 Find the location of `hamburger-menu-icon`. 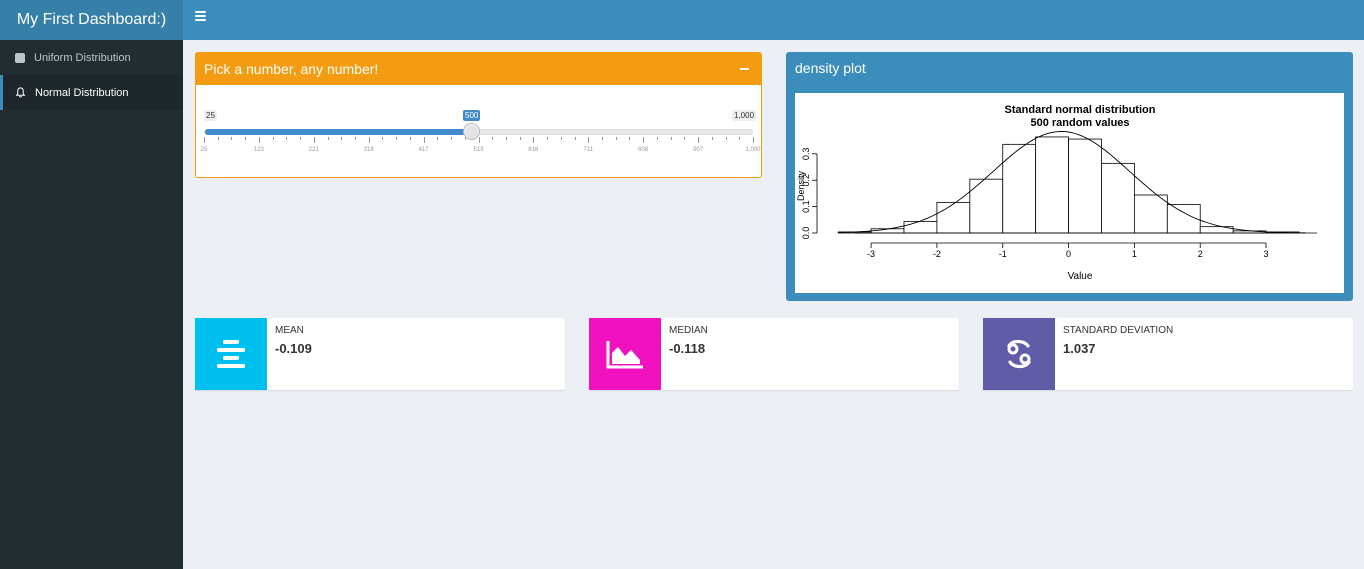

hamburger-menu-icon is located at coordinates (200, 18).